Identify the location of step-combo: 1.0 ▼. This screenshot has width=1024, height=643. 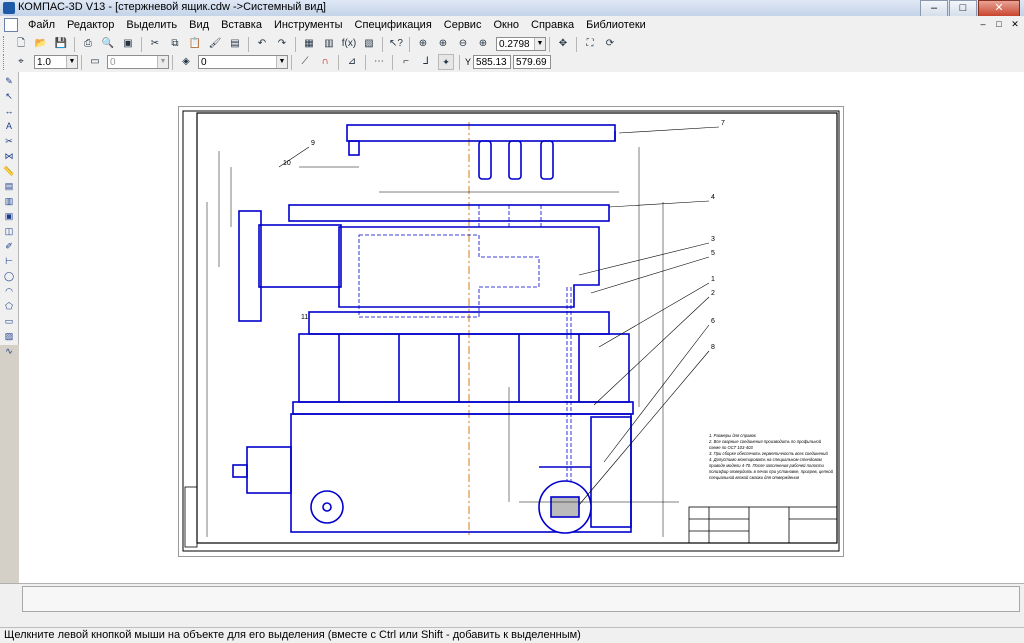
(56, 62).